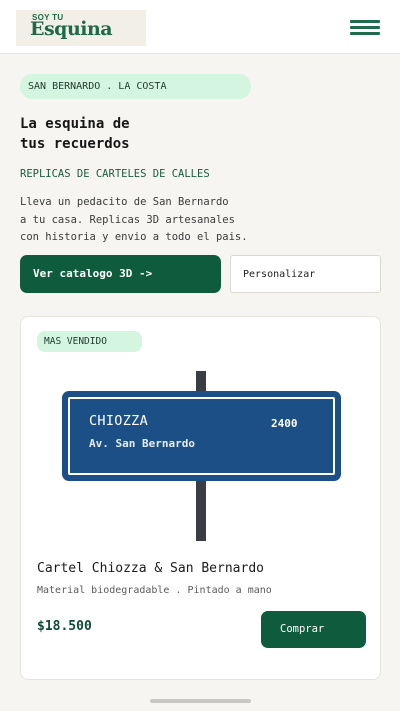 This screenshot has width=400, height=711. Describe the element at coordinates (75, 124) in the screenshot. I see `hero-title-line-1: La esquina de` at that location.